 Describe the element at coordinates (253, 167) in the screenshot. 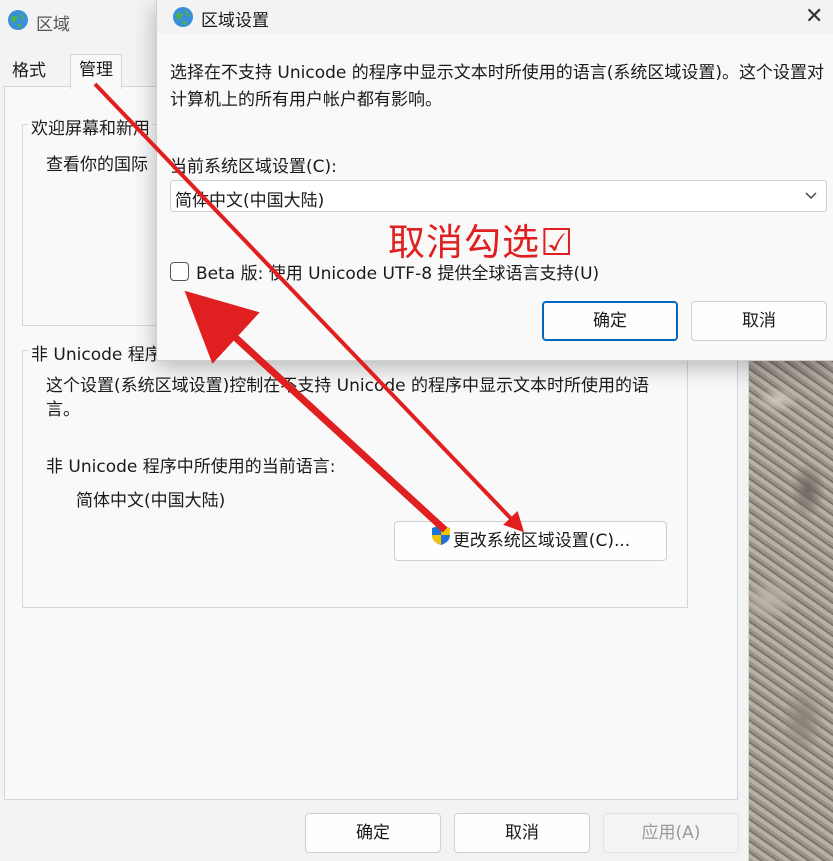

I see `current-system-locale-label: 当前系统区域设置(C):` at that location.